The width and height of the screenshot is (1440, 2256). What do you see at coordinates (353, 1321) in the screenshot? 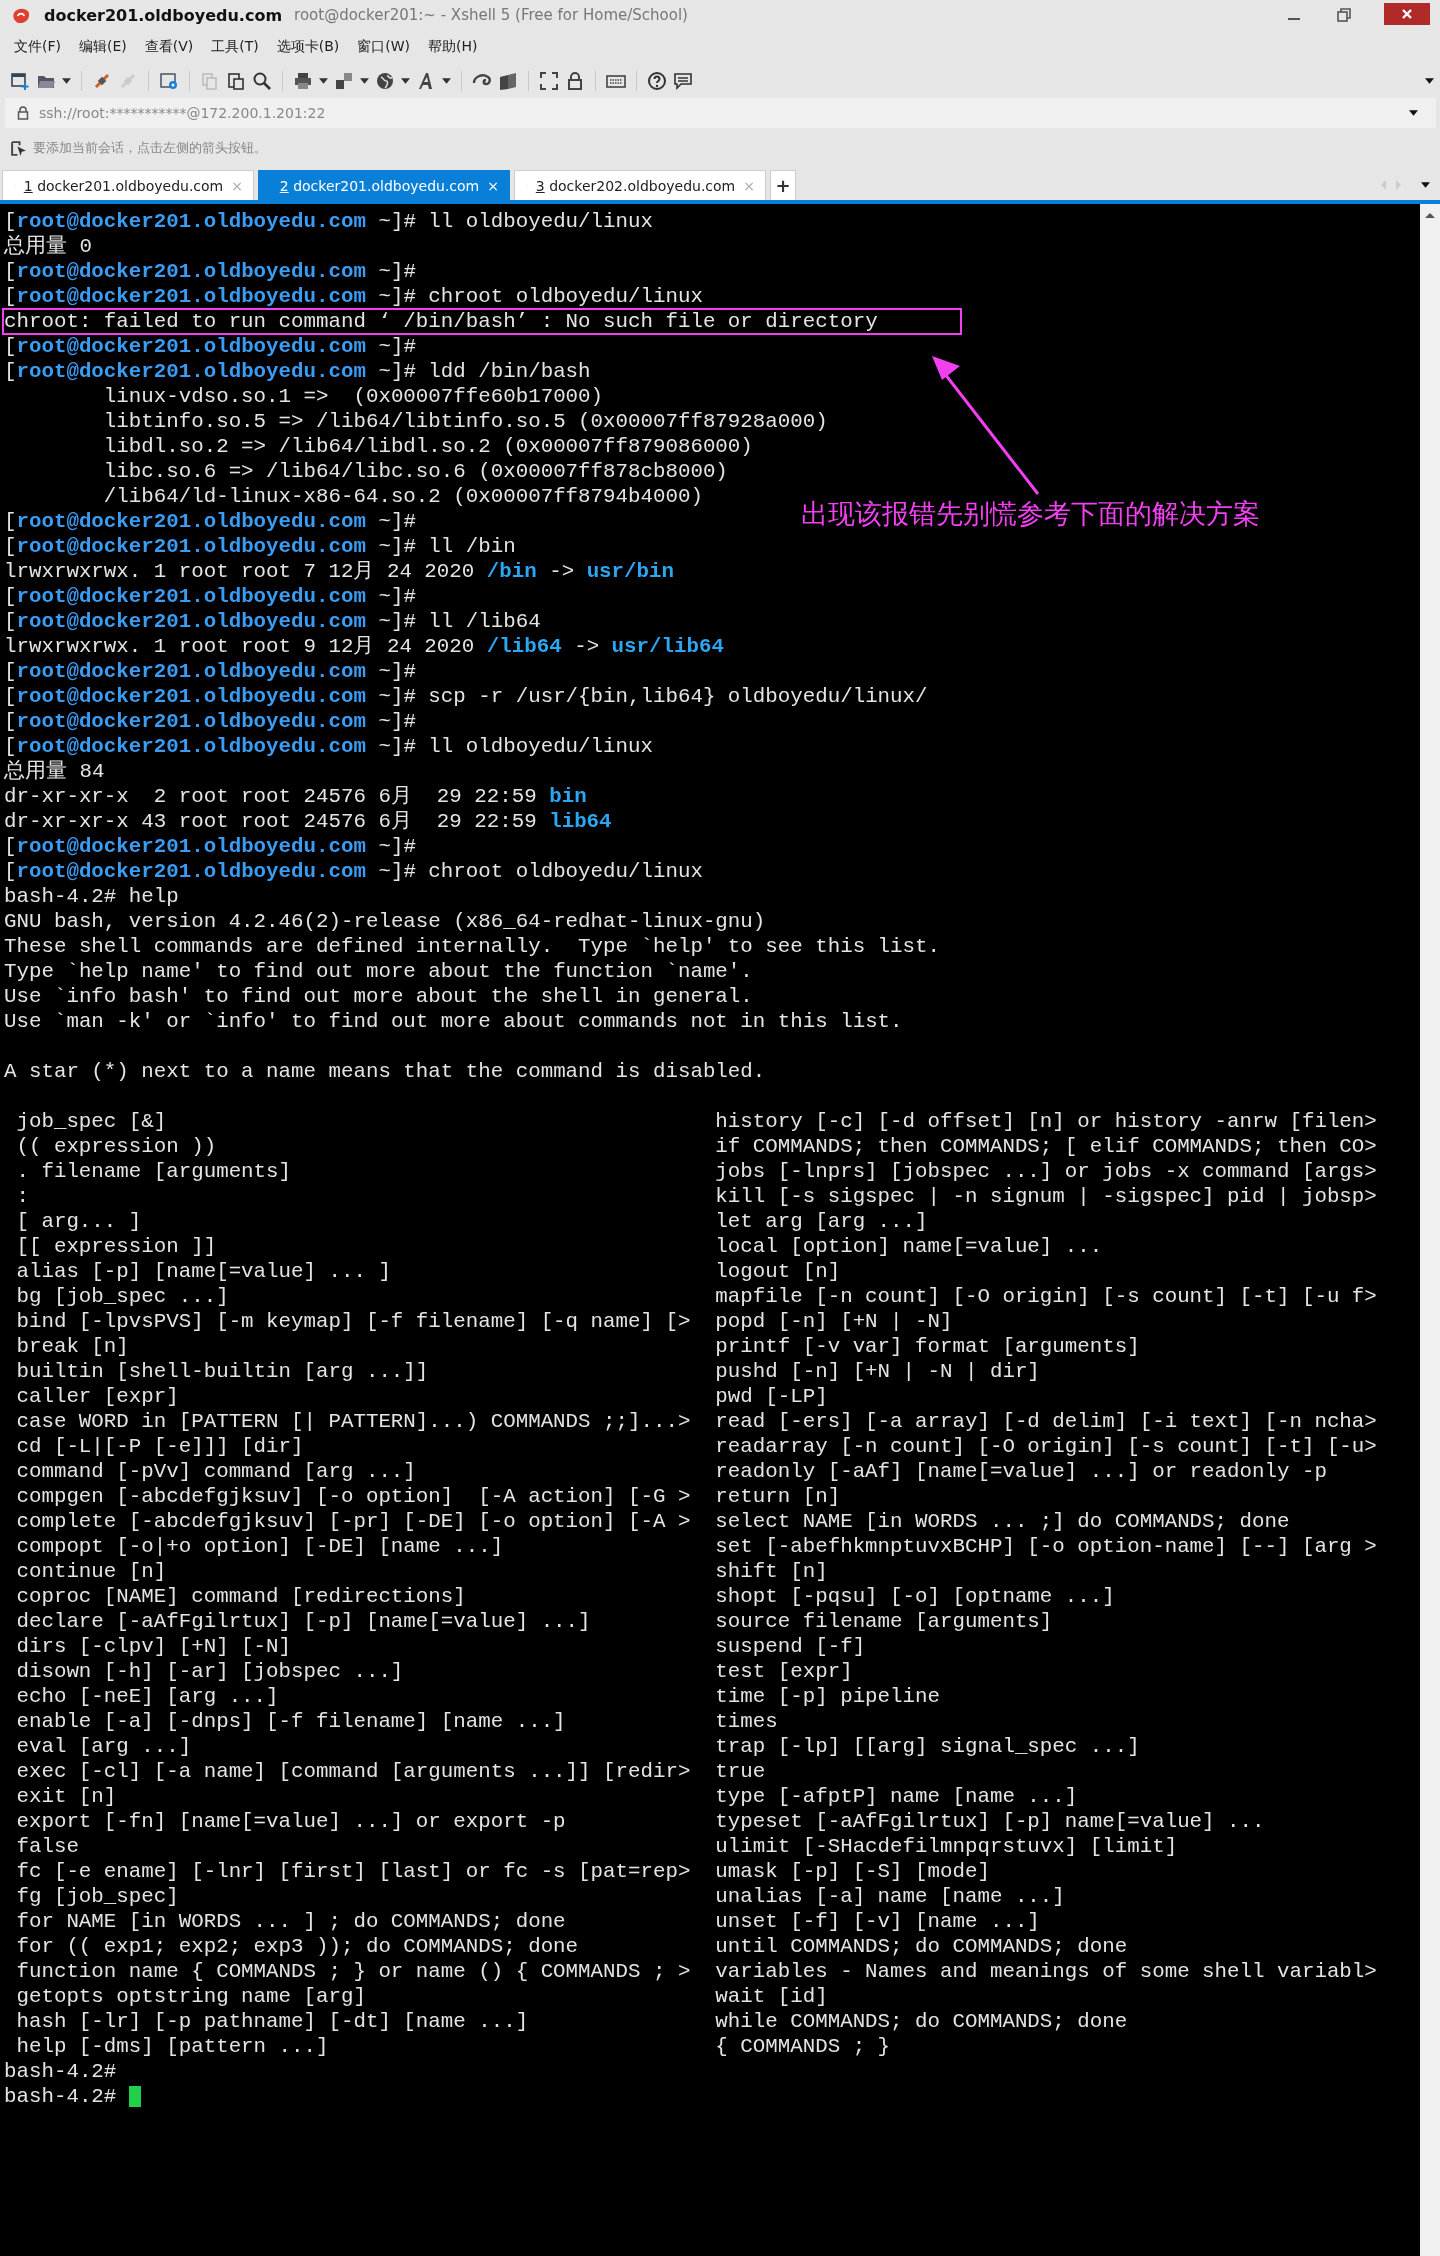
I see `help-entry: bind [-lpvsPVS] [-m keymap] [-f filename] [-q name] [>` at bounding box center [353, 1321].